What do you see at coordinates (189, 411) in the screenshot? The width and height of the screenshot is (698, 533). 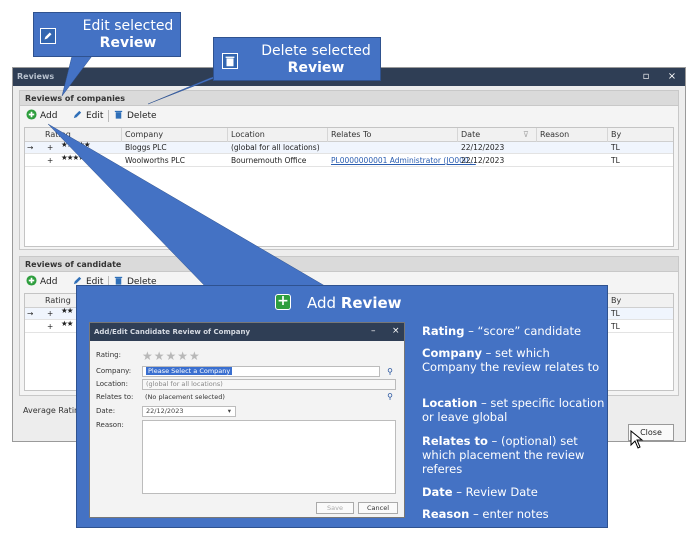 I see `date-field: 22/12/2023 ▾` at bounding box center [189, 411].